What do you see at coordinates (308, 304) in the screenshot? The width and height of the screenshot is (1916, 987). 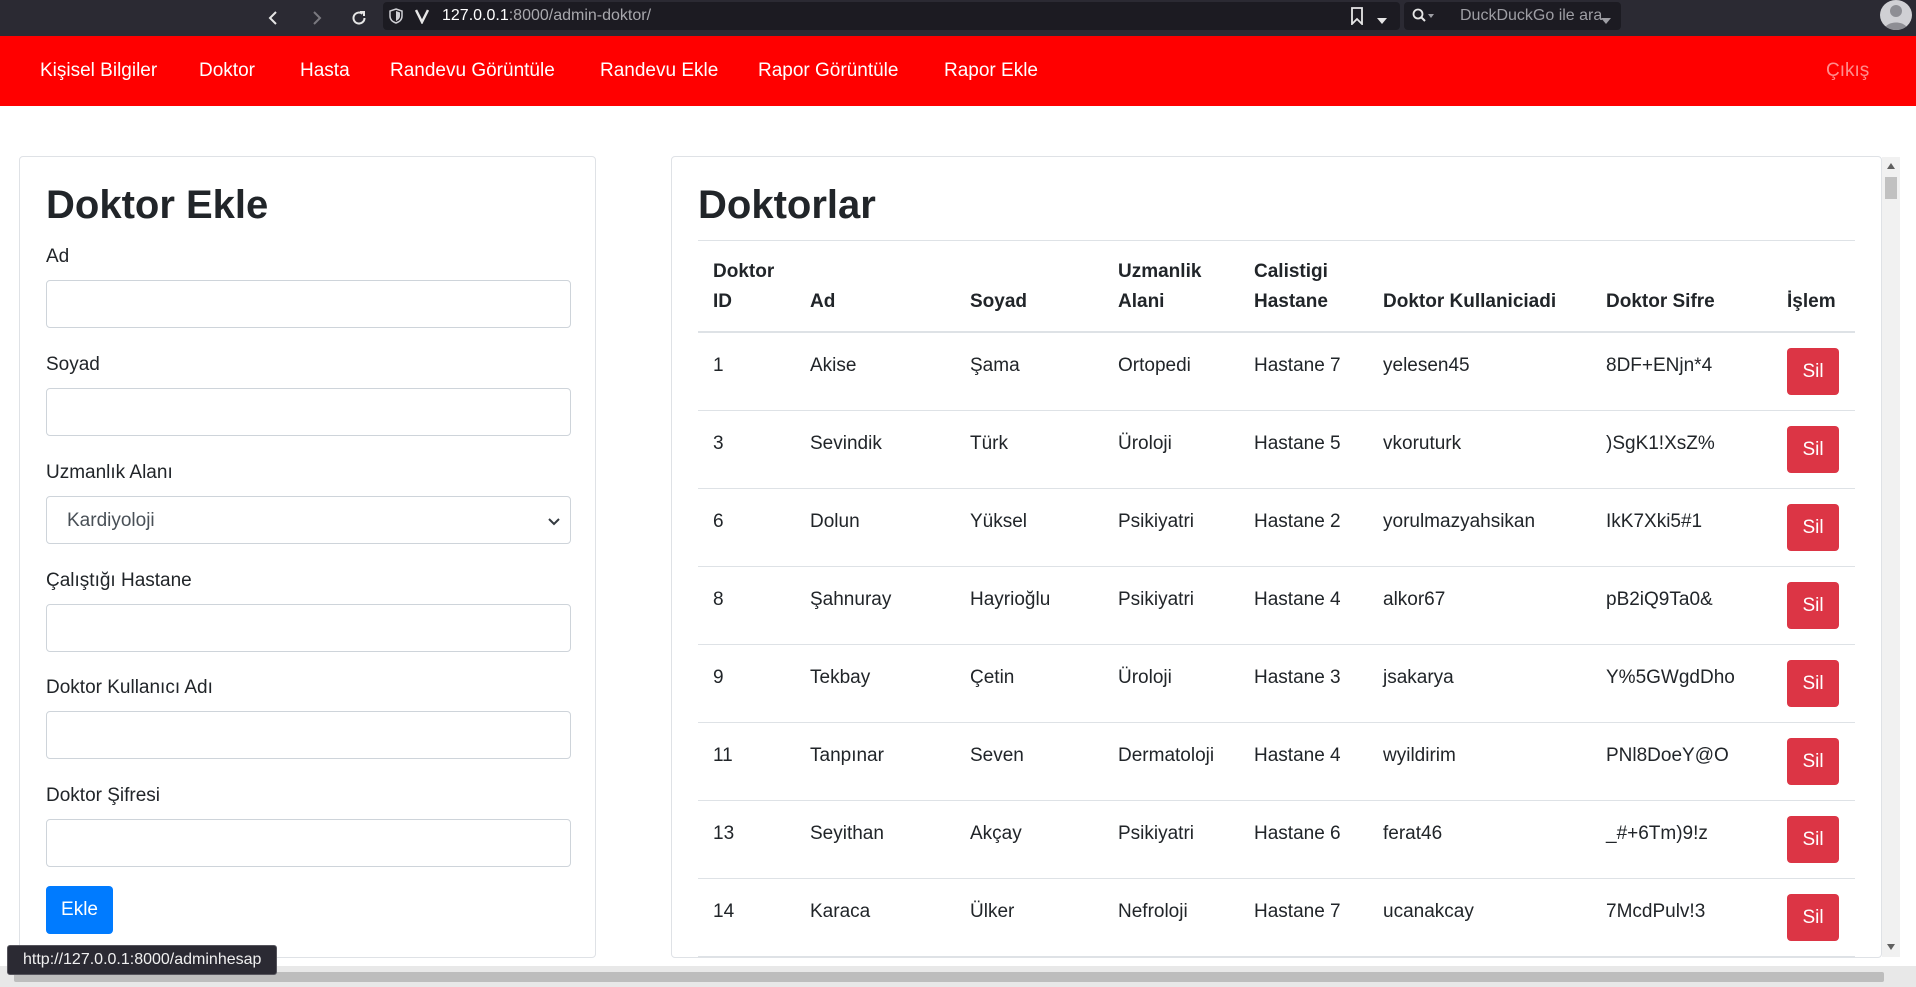 I see `first-name-input` at bounding box center [308, 304].